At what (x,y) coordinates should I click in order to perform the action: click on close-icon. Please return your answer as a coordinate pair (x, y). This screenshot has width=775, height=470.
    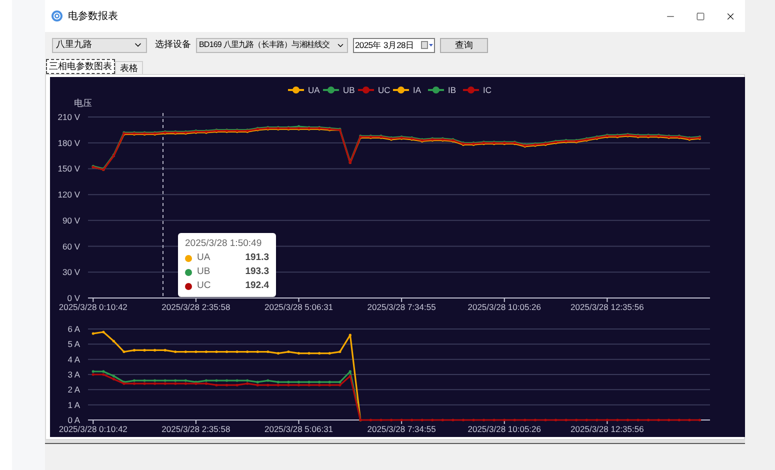
    Looking at the image, I should click on (730, 16).